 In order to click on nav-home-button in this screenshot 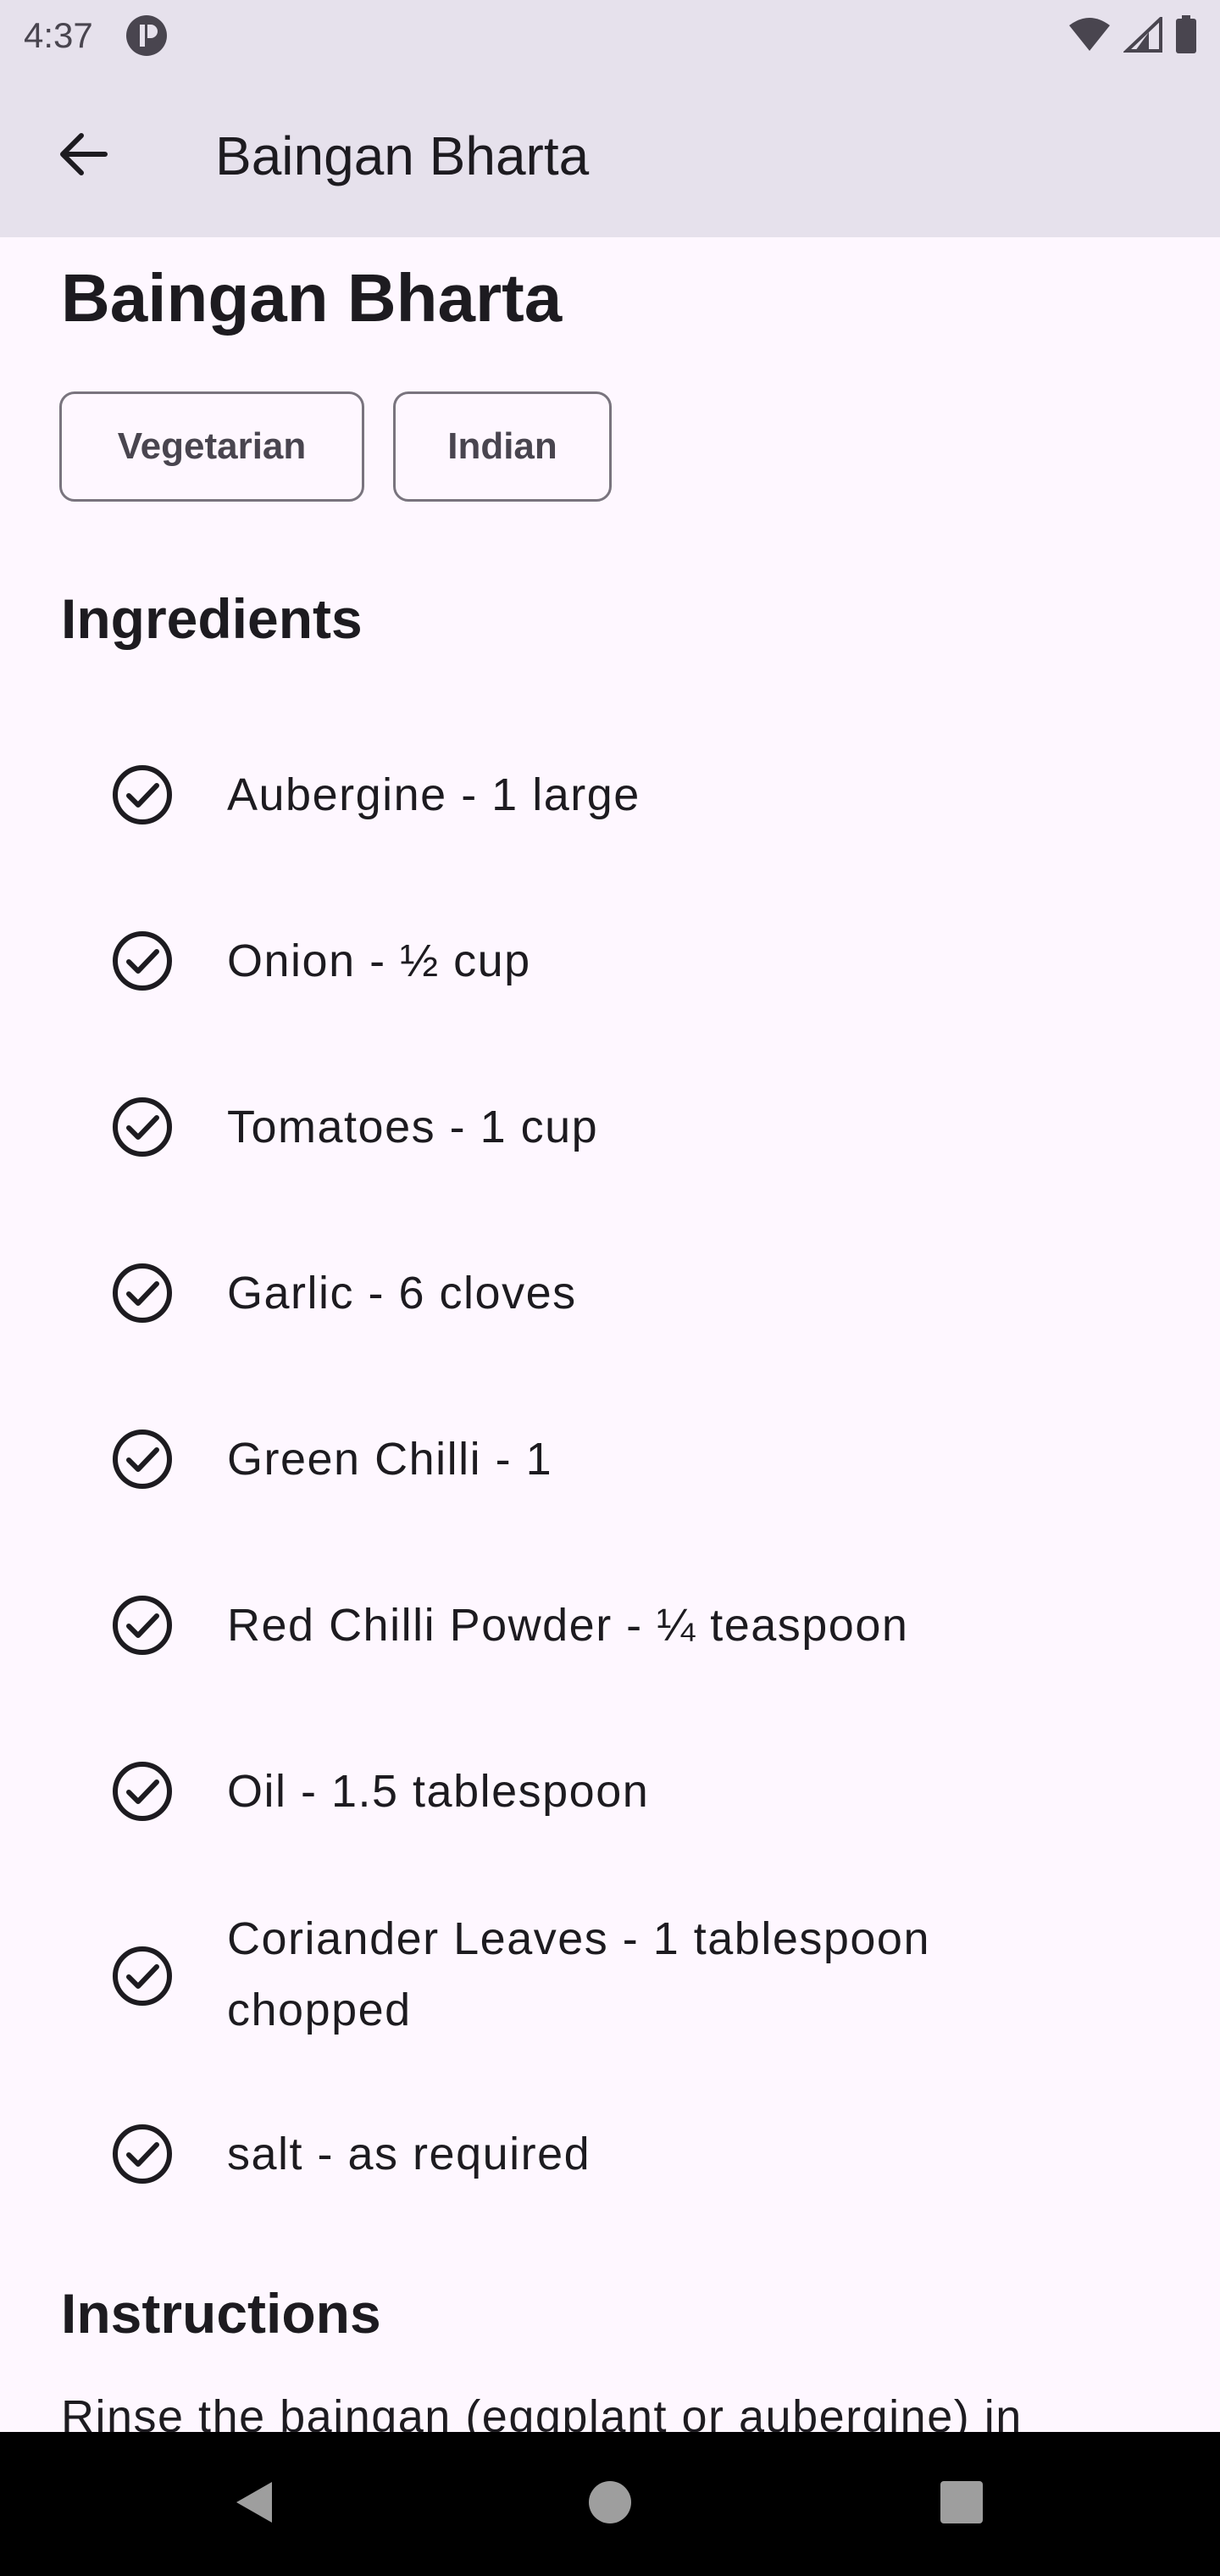, I will do `click(610, 2504)`.